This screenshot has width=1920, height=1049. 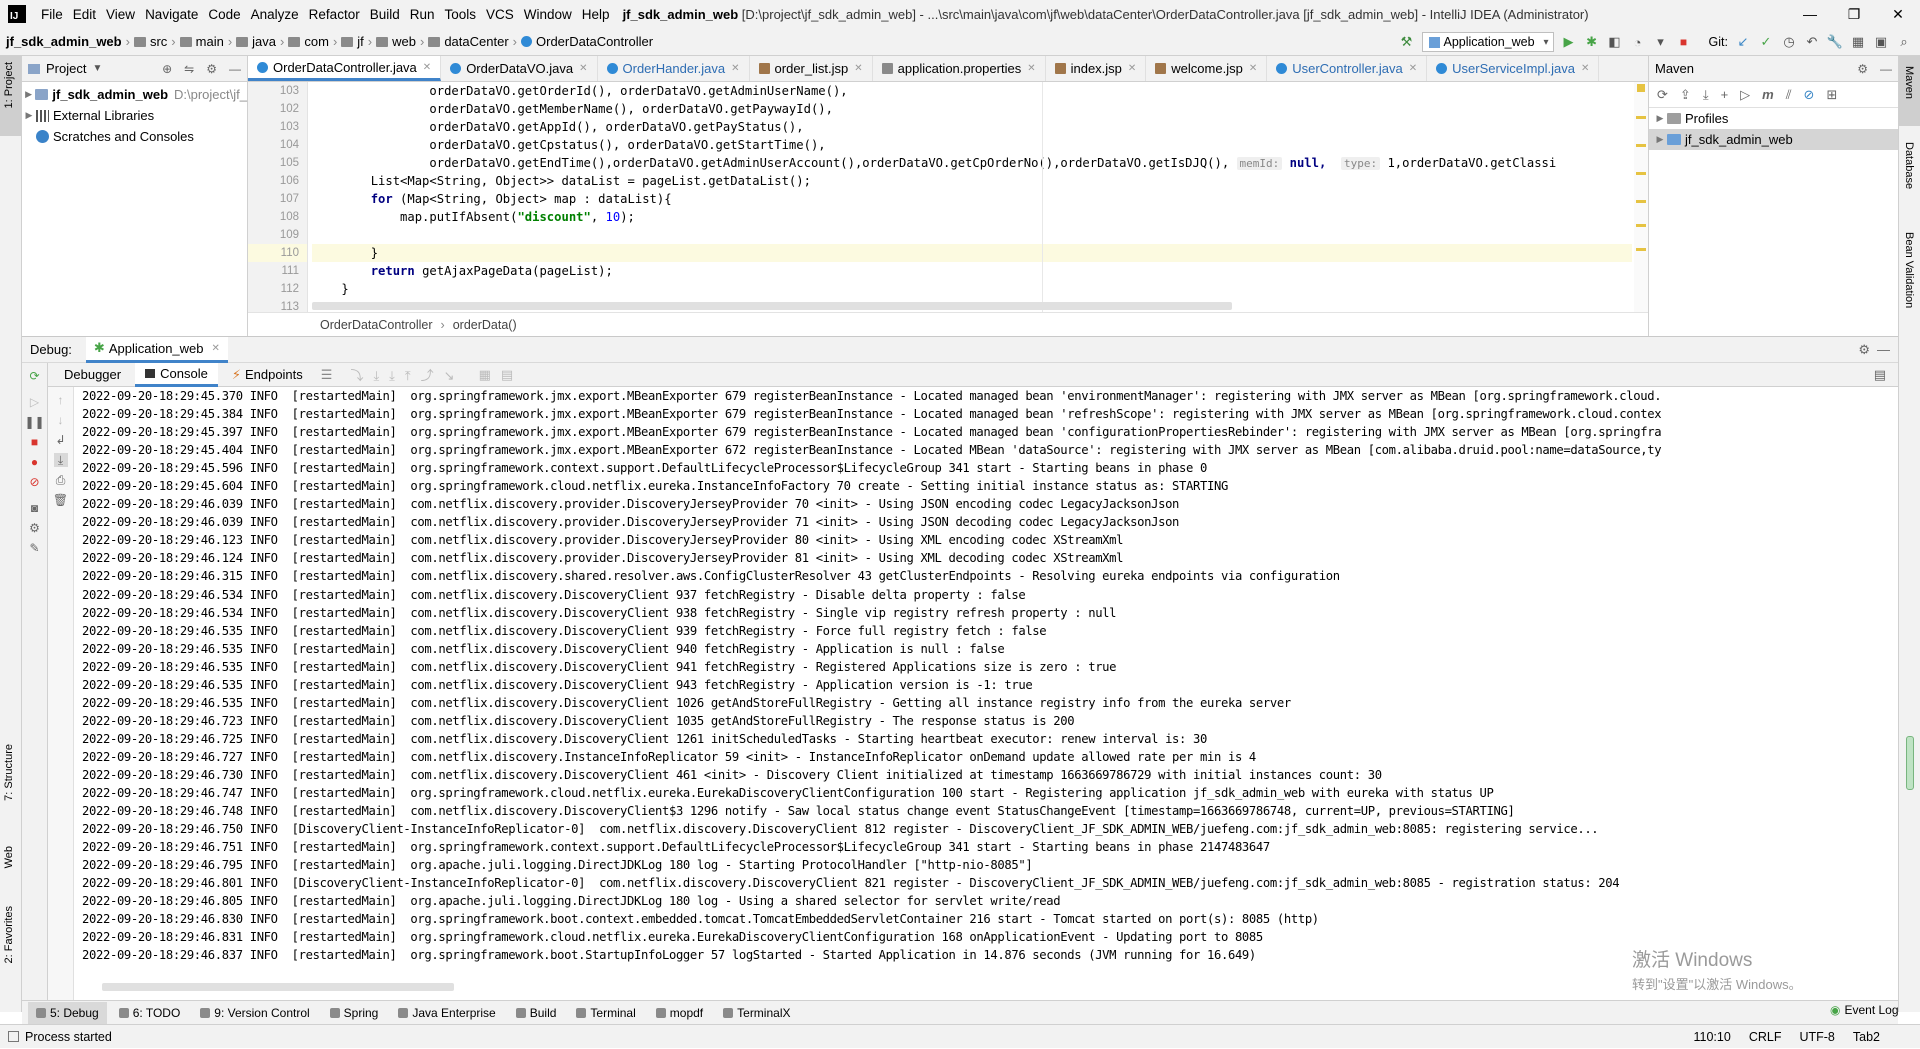 What do you see at coordinates (1866, 1037) in the screenshot?
I see `indent-setting: Tab2` at bounding box center [1866, 1037].